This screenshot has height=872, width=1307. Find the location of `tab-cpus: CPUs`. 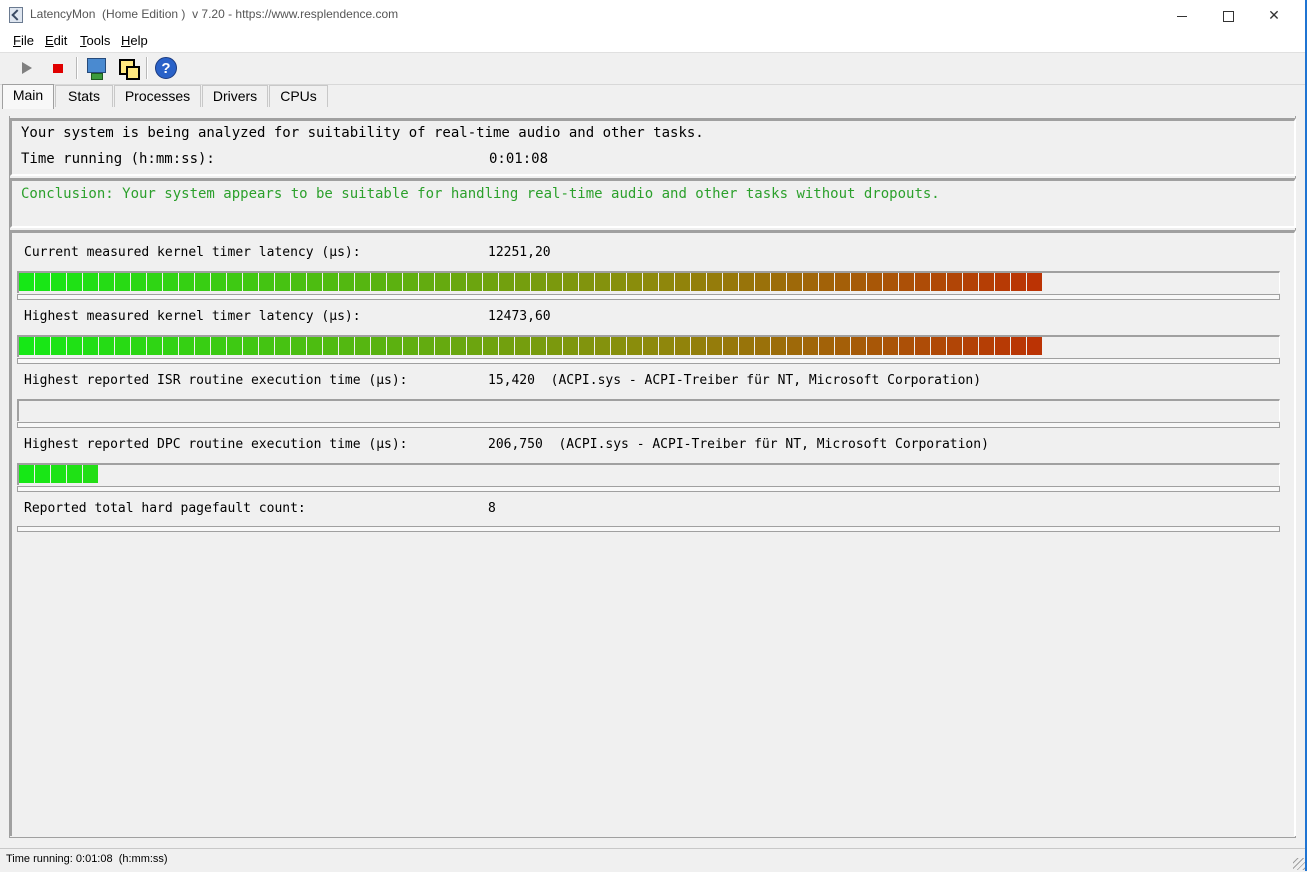

tab-cpus: CPUs is located at coordinates (298, 96).